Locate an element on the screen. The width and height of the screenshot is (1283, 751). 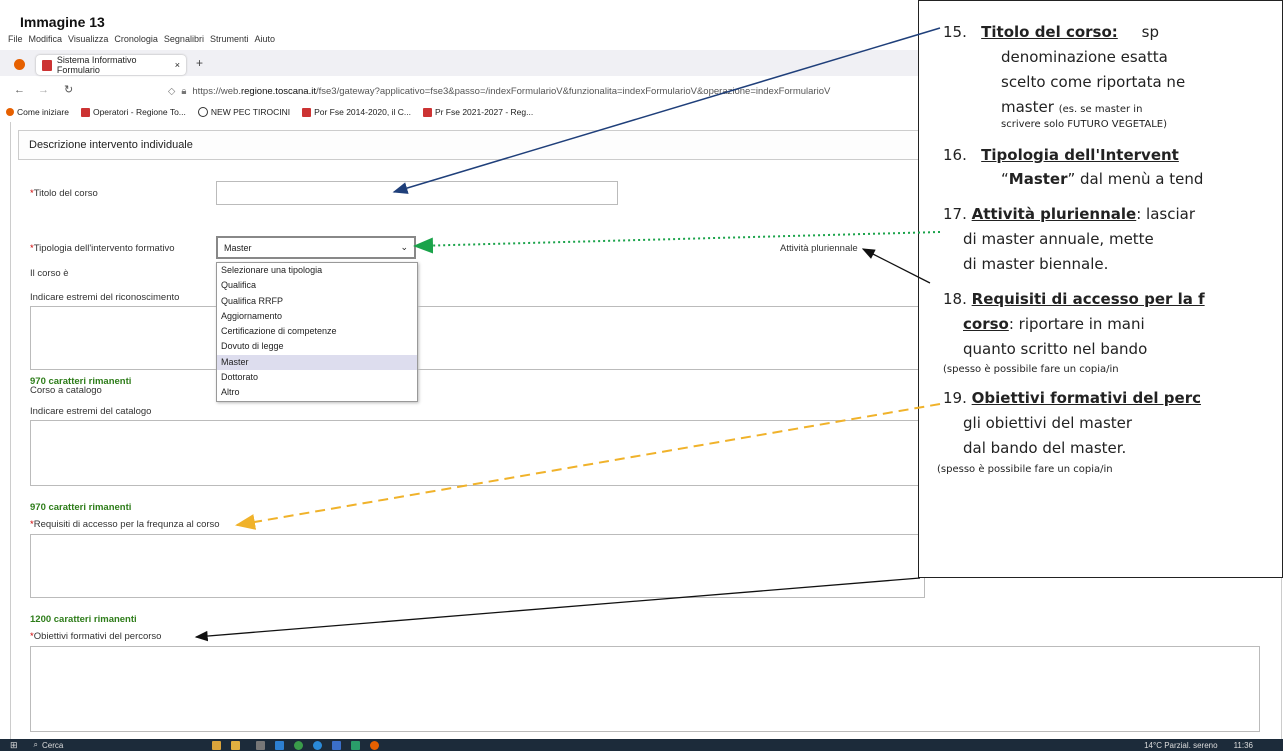
caption: Immagine 13 is located at coordinates (62, 22).